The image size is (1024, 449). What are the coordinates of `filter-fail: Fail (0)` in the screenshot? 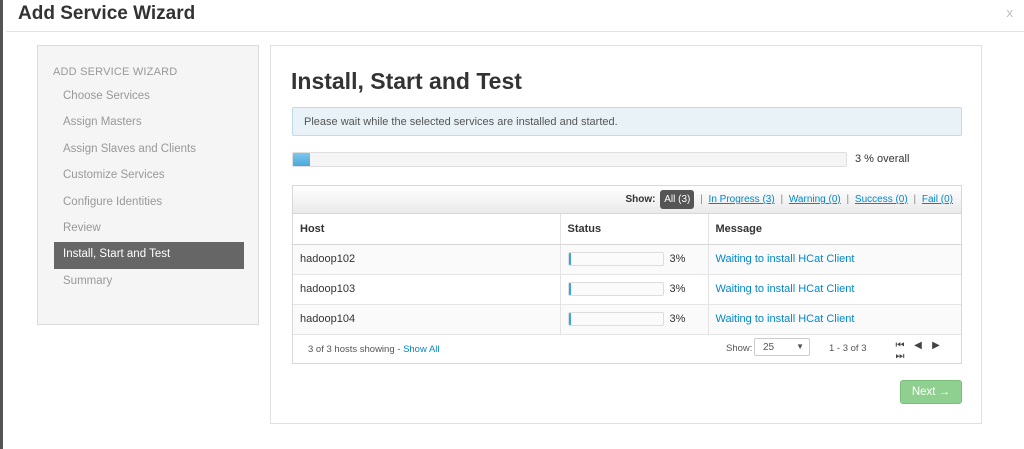 It's located at (937, 199).